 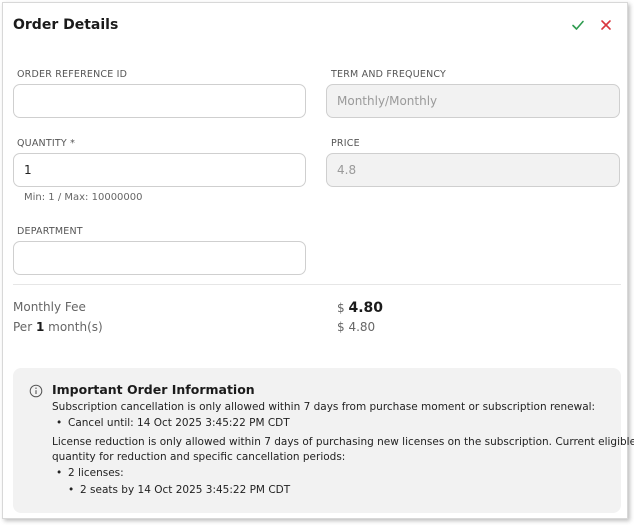 I want to click on per-prefix: Per, so click(x=23, y=327).